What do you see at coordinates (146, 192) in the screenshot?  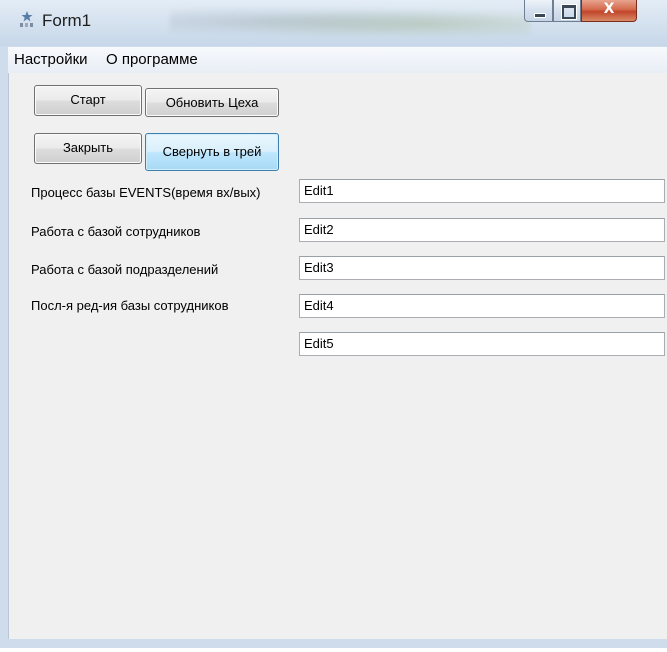 I see `events-process-label: Процесс базы EVENTS(время вх/вых)` at bounding box center [146, 192].